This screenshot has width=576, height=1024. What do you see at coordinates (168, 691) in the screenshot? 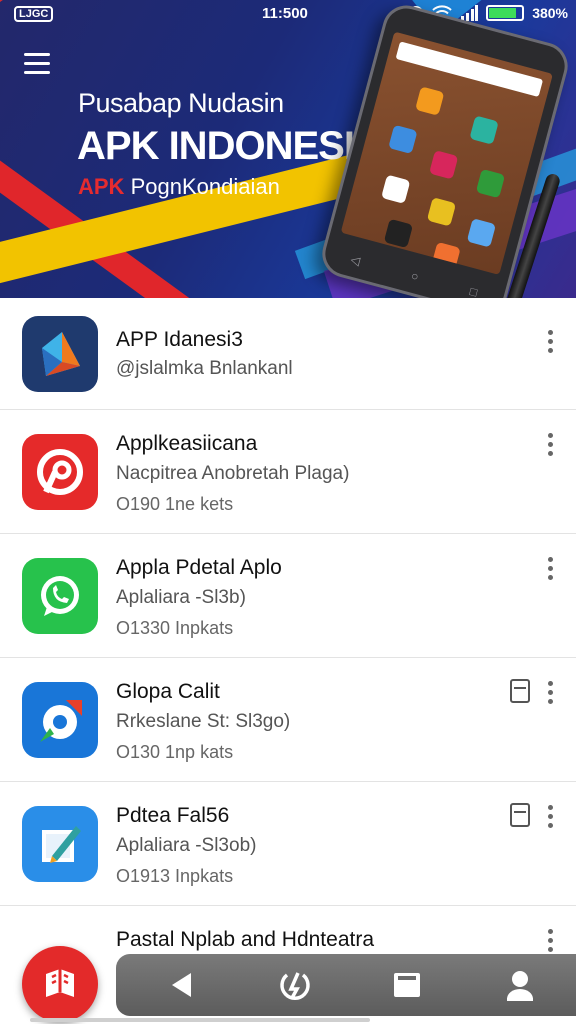
I see `app-name: Glopa Calit` at bounding box center [168, 691].